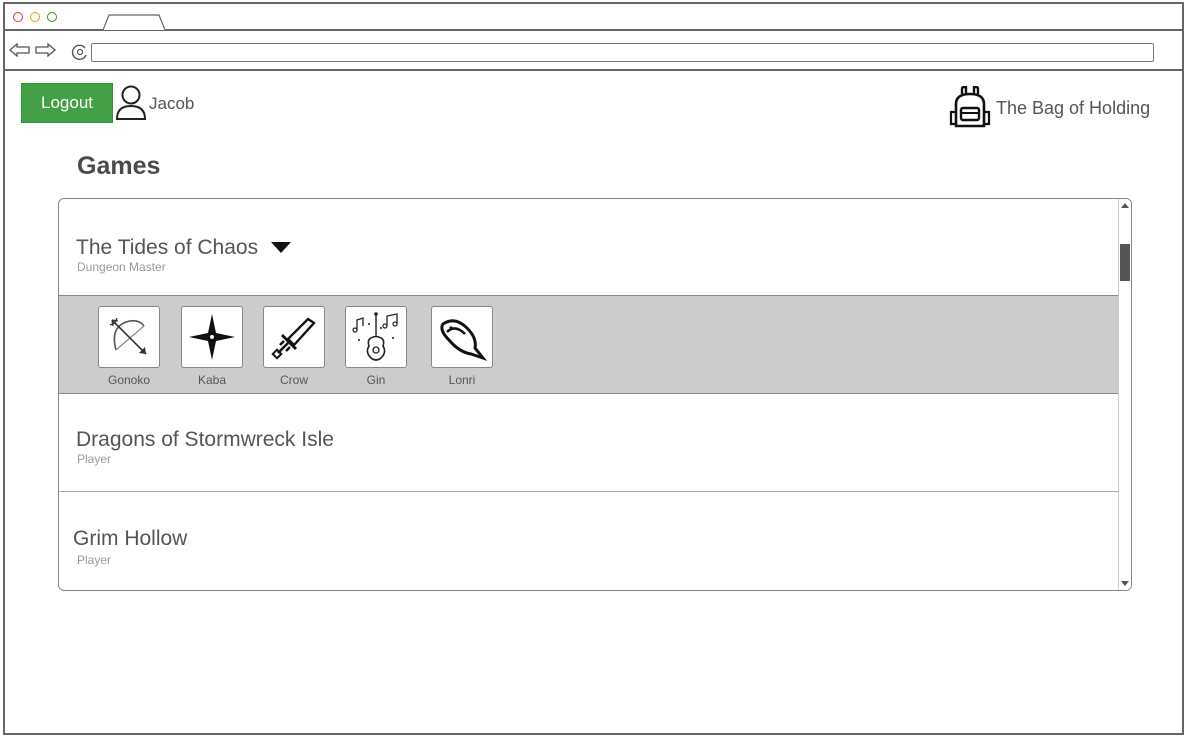 The width and height of the screenshot is (1187, 737). I want to click on character-tray: Gonoko Kaba Crow Gin Lonri, so click(589, 344).